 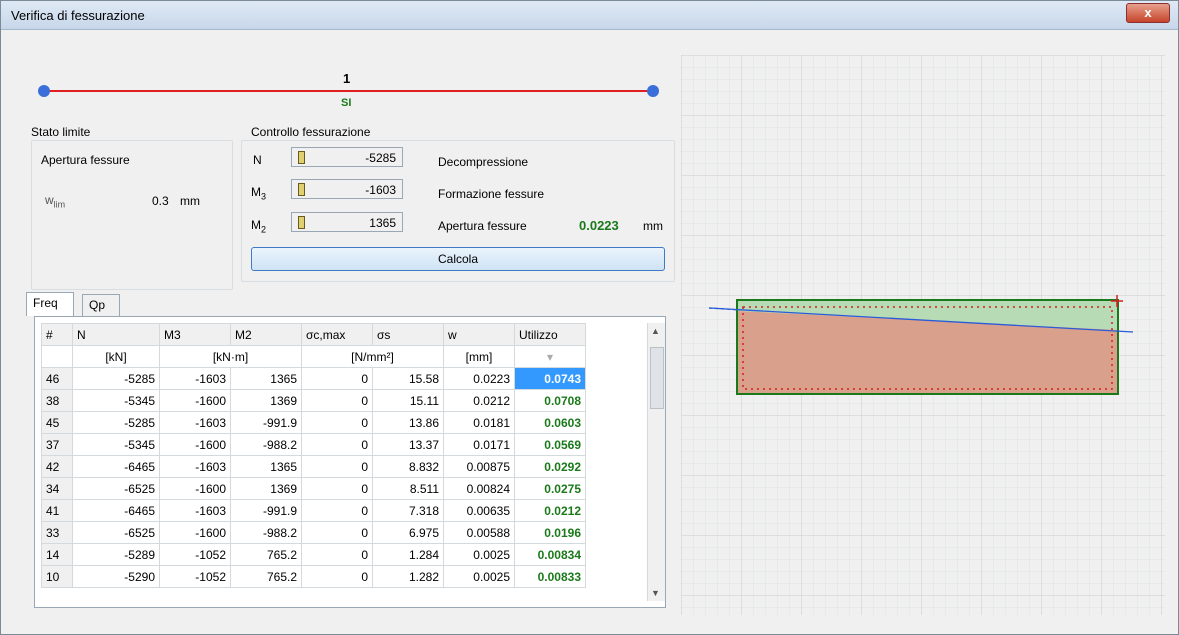 I want to click on cell-utilizzo: 0.0743, so click(x=550, y=378).